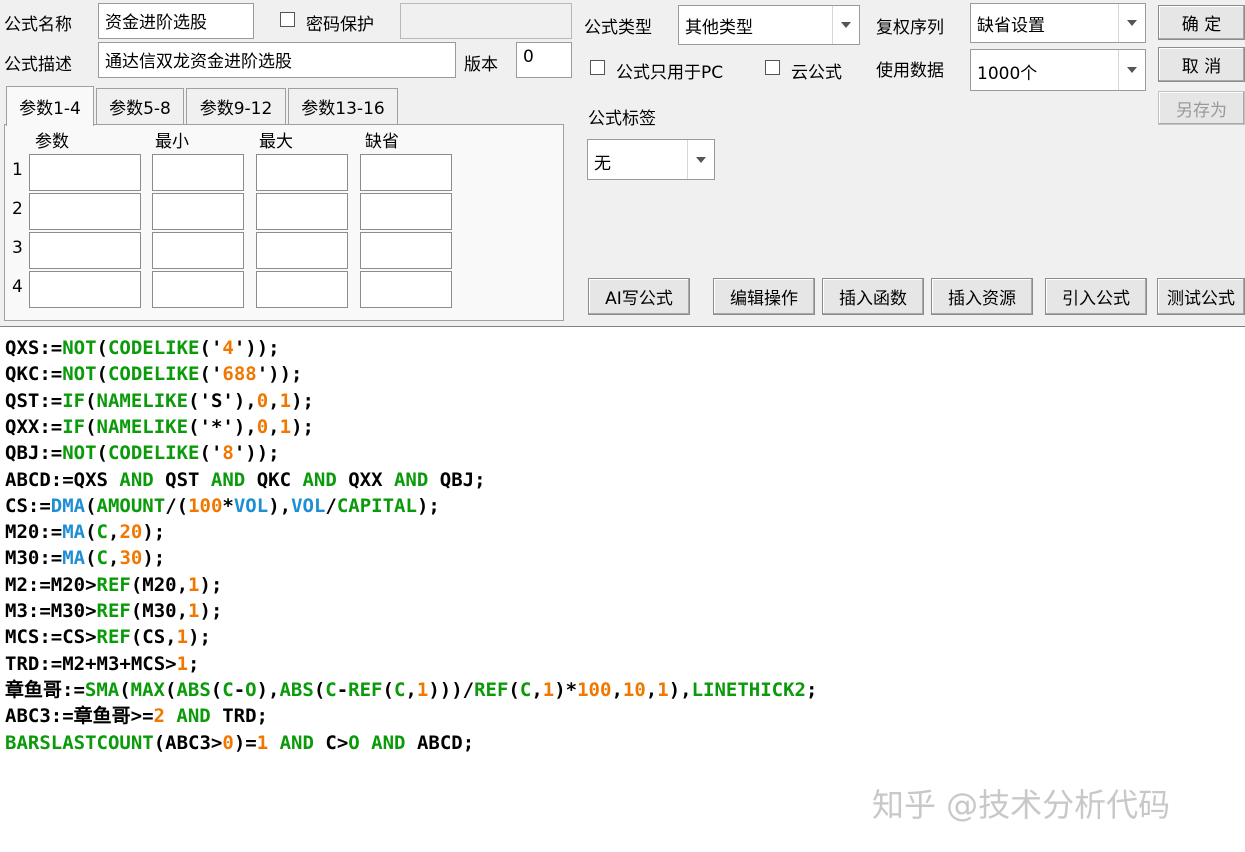  I want to click on code-token: ABCD;, so click(440, 742).